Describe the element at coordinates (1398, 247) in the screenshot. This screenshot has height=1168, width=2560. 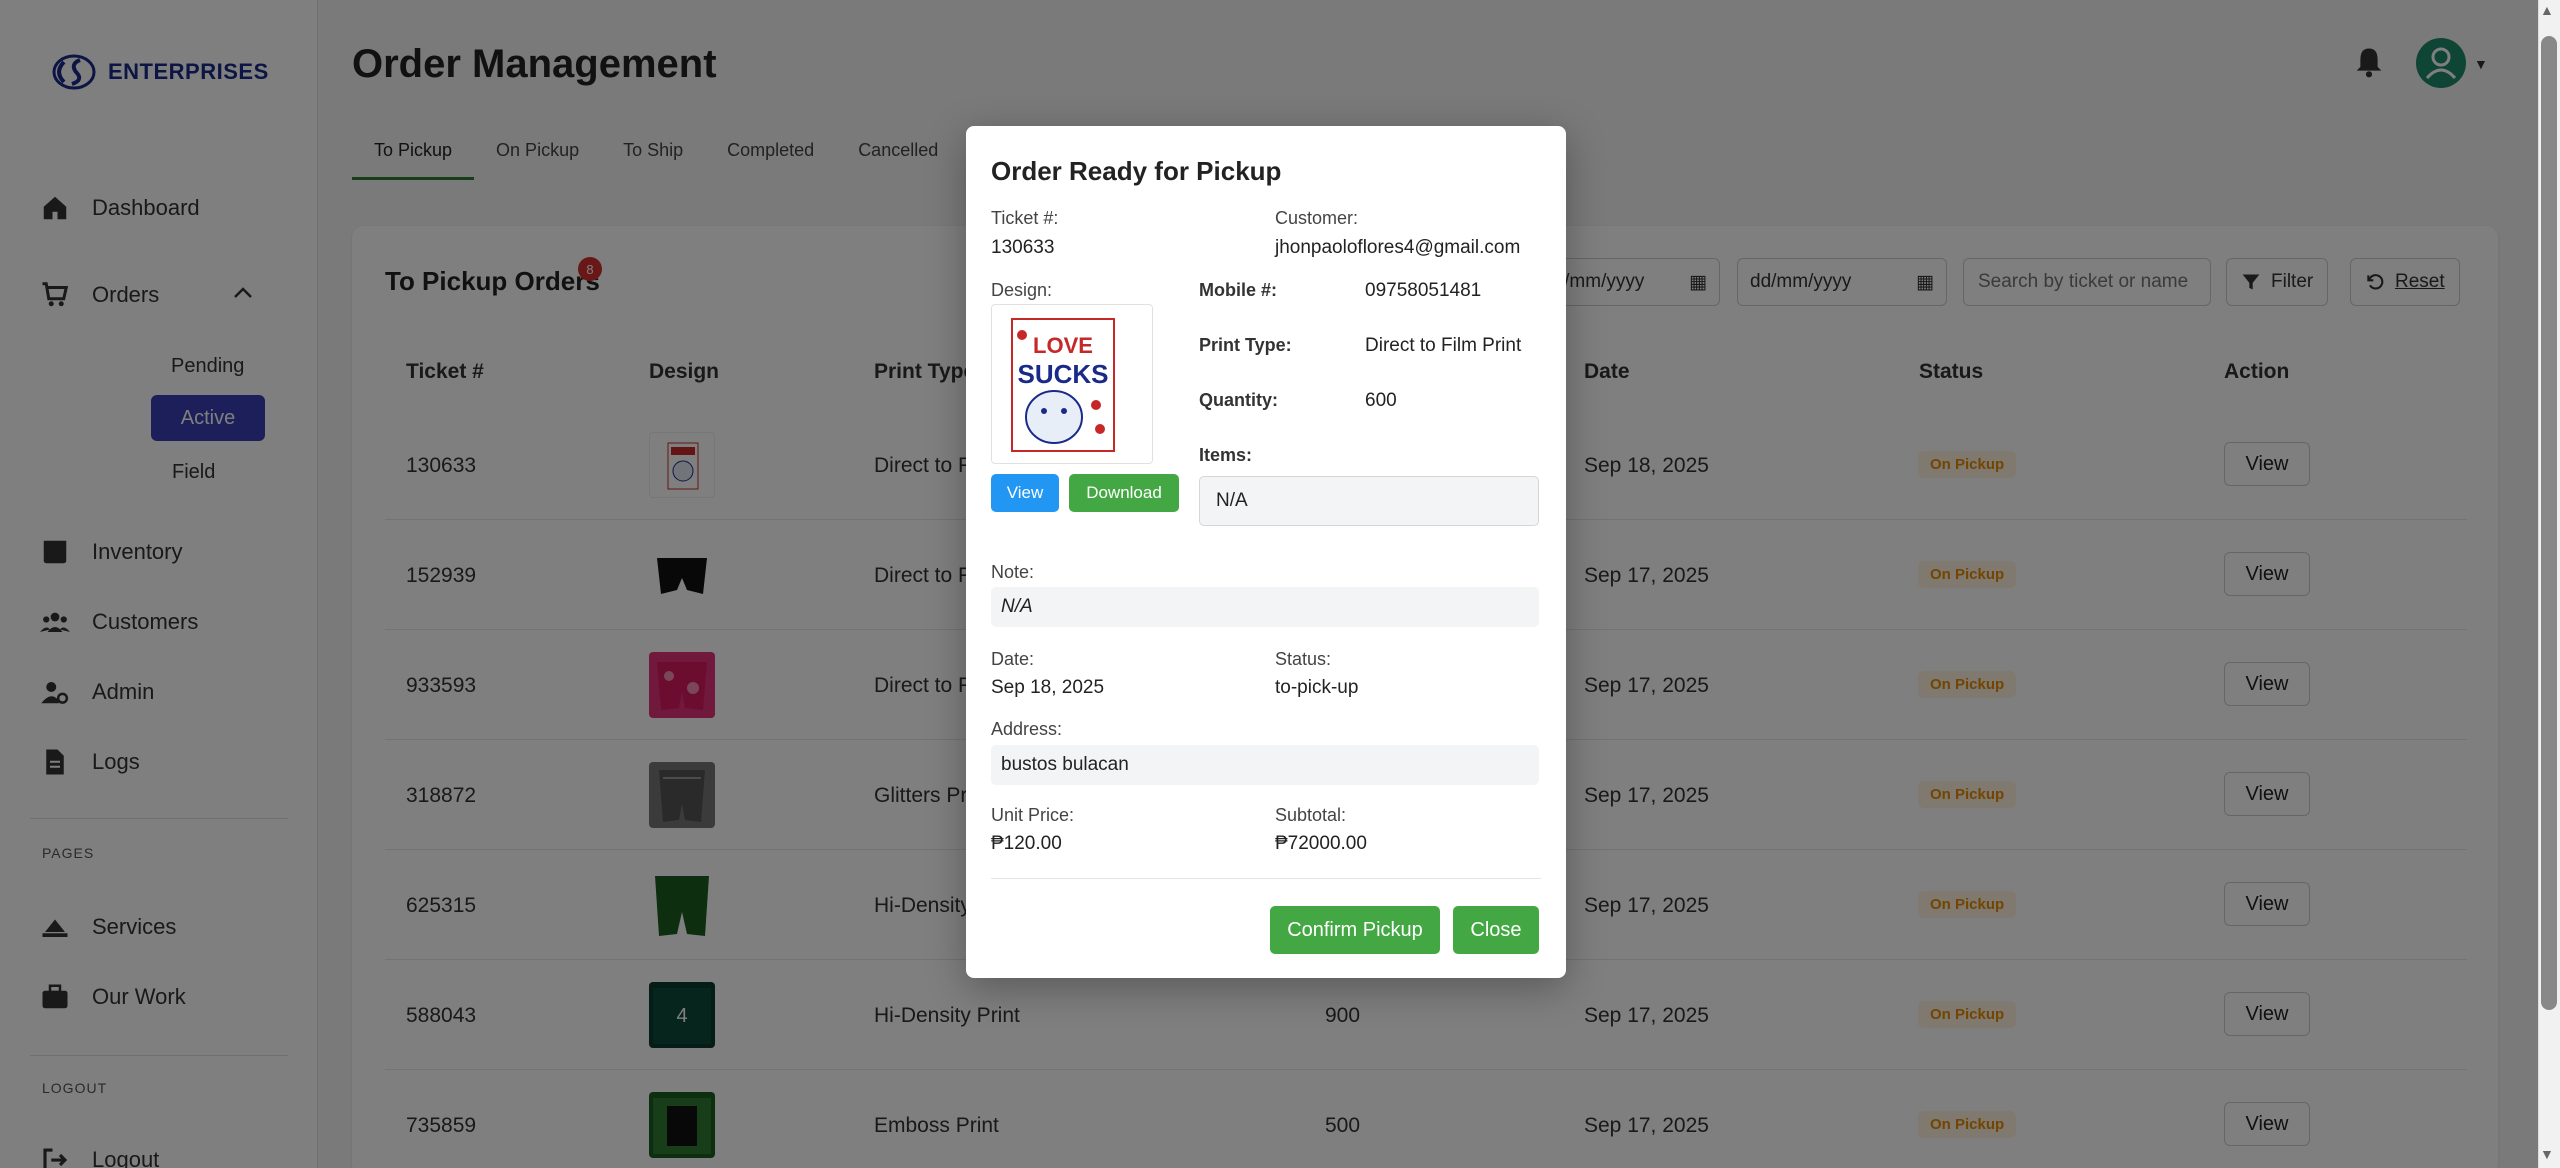
I see `customer-value: jhonpaoloflores4@gmail.com` at that location.